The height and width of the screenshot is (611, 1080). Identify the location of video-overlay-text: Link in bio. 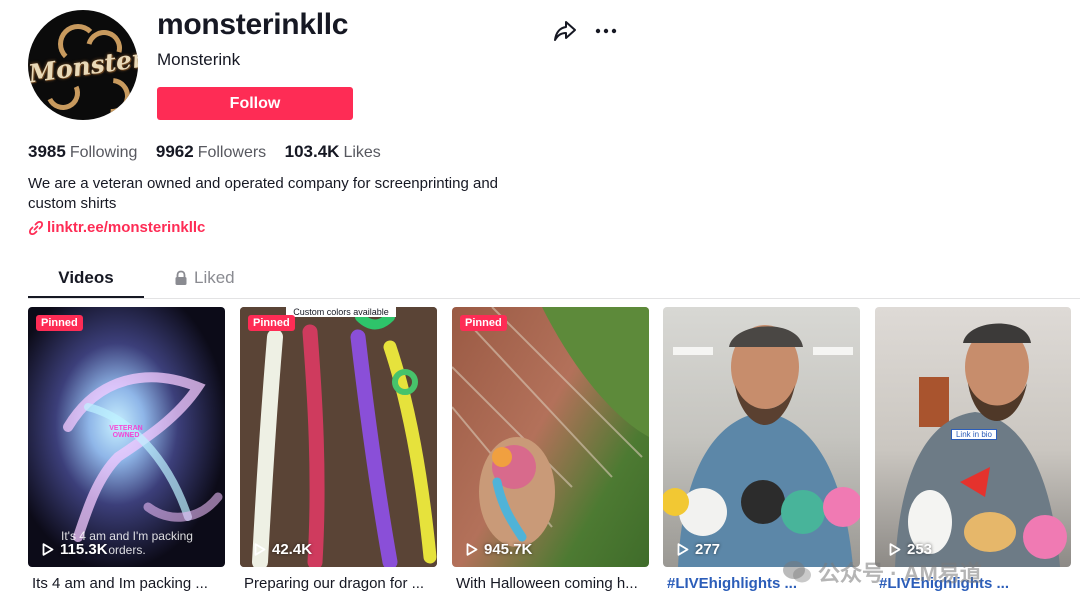
(974, 434).